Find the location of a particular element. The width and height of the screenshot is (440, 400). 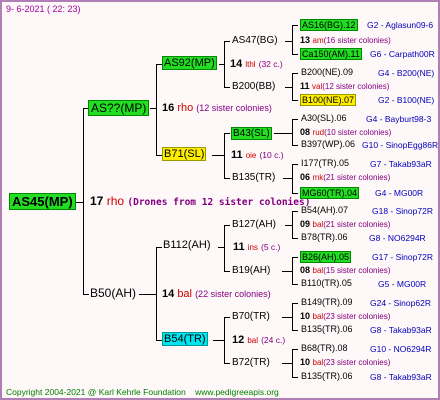

gen4-node-11: B26(AH).05 is located at coordinates (326, 257).